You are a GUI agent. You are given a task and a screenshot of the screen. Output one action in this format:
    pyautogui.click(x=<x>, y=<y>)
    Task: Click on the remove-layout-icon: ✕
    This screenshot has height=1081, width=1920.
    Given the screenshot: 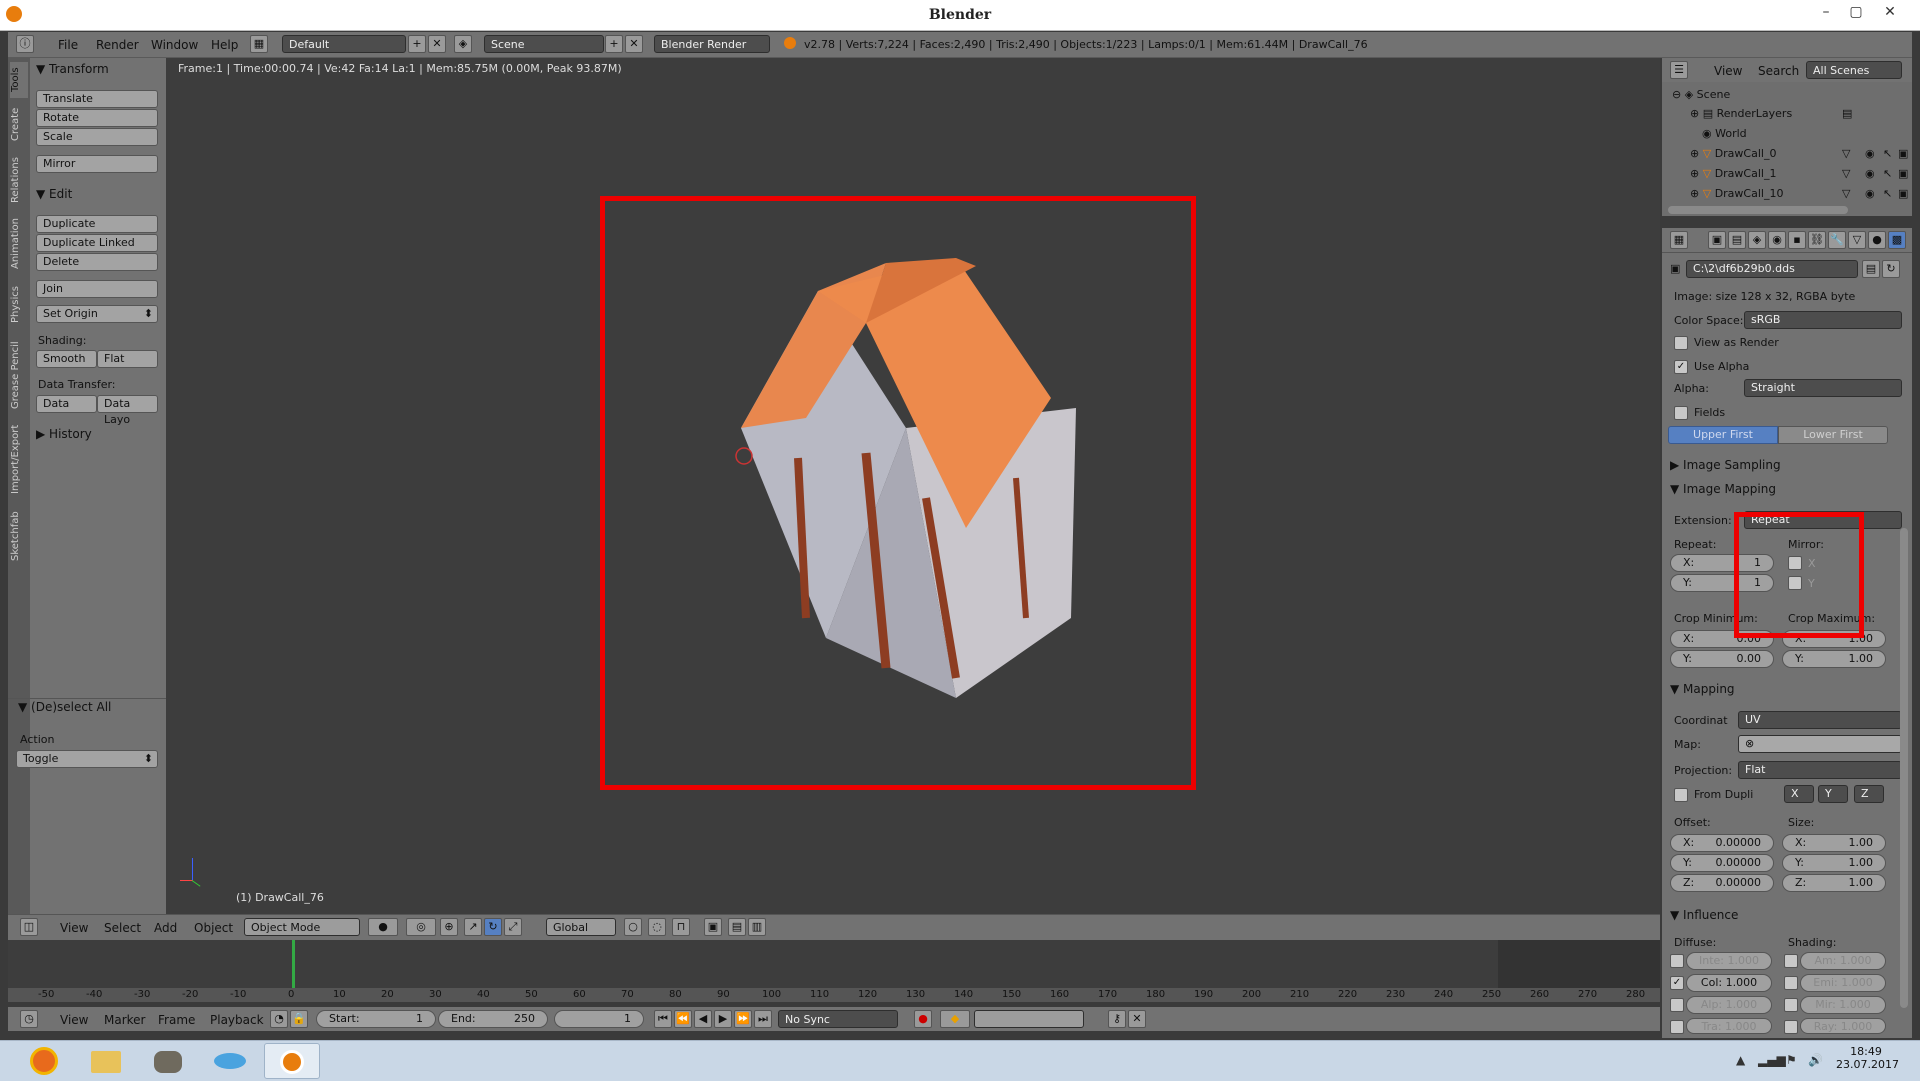 What is the action you would take?
    pyautogui.click(x=437, y=44)
    